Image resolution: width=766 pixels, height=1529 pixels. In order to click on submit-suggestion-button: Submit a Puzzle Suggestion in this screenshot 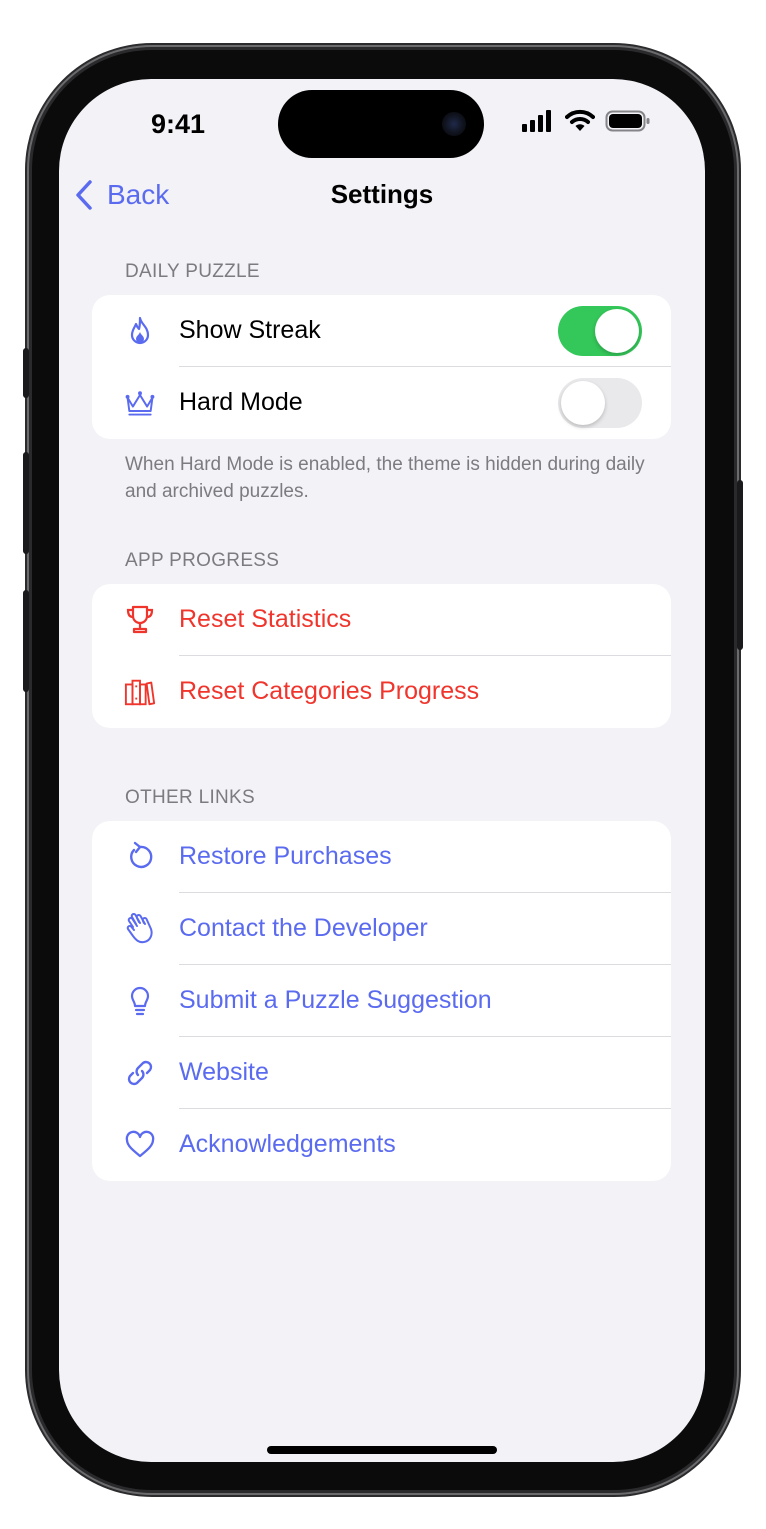, I will do `click(381, 1001)`.